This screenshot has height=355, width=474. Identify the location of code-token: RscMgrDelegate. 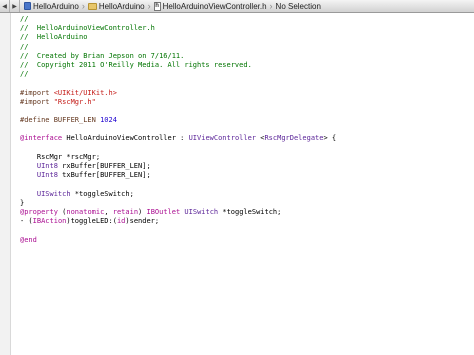
(294, 138).